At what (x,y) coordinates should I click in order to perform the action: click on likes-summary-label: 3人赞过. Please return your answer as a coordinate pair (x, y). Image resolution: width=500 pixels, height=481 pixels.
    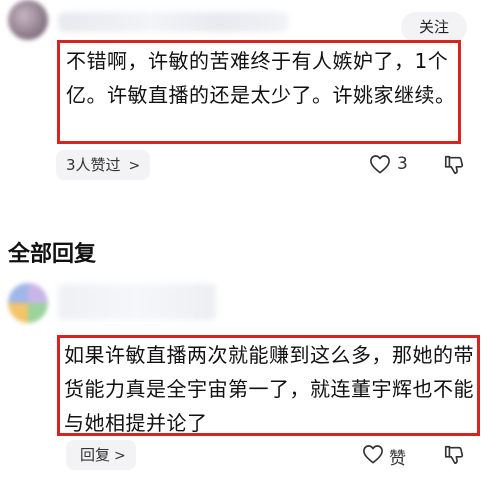
    Looking at the image, I should click on (93, 165).